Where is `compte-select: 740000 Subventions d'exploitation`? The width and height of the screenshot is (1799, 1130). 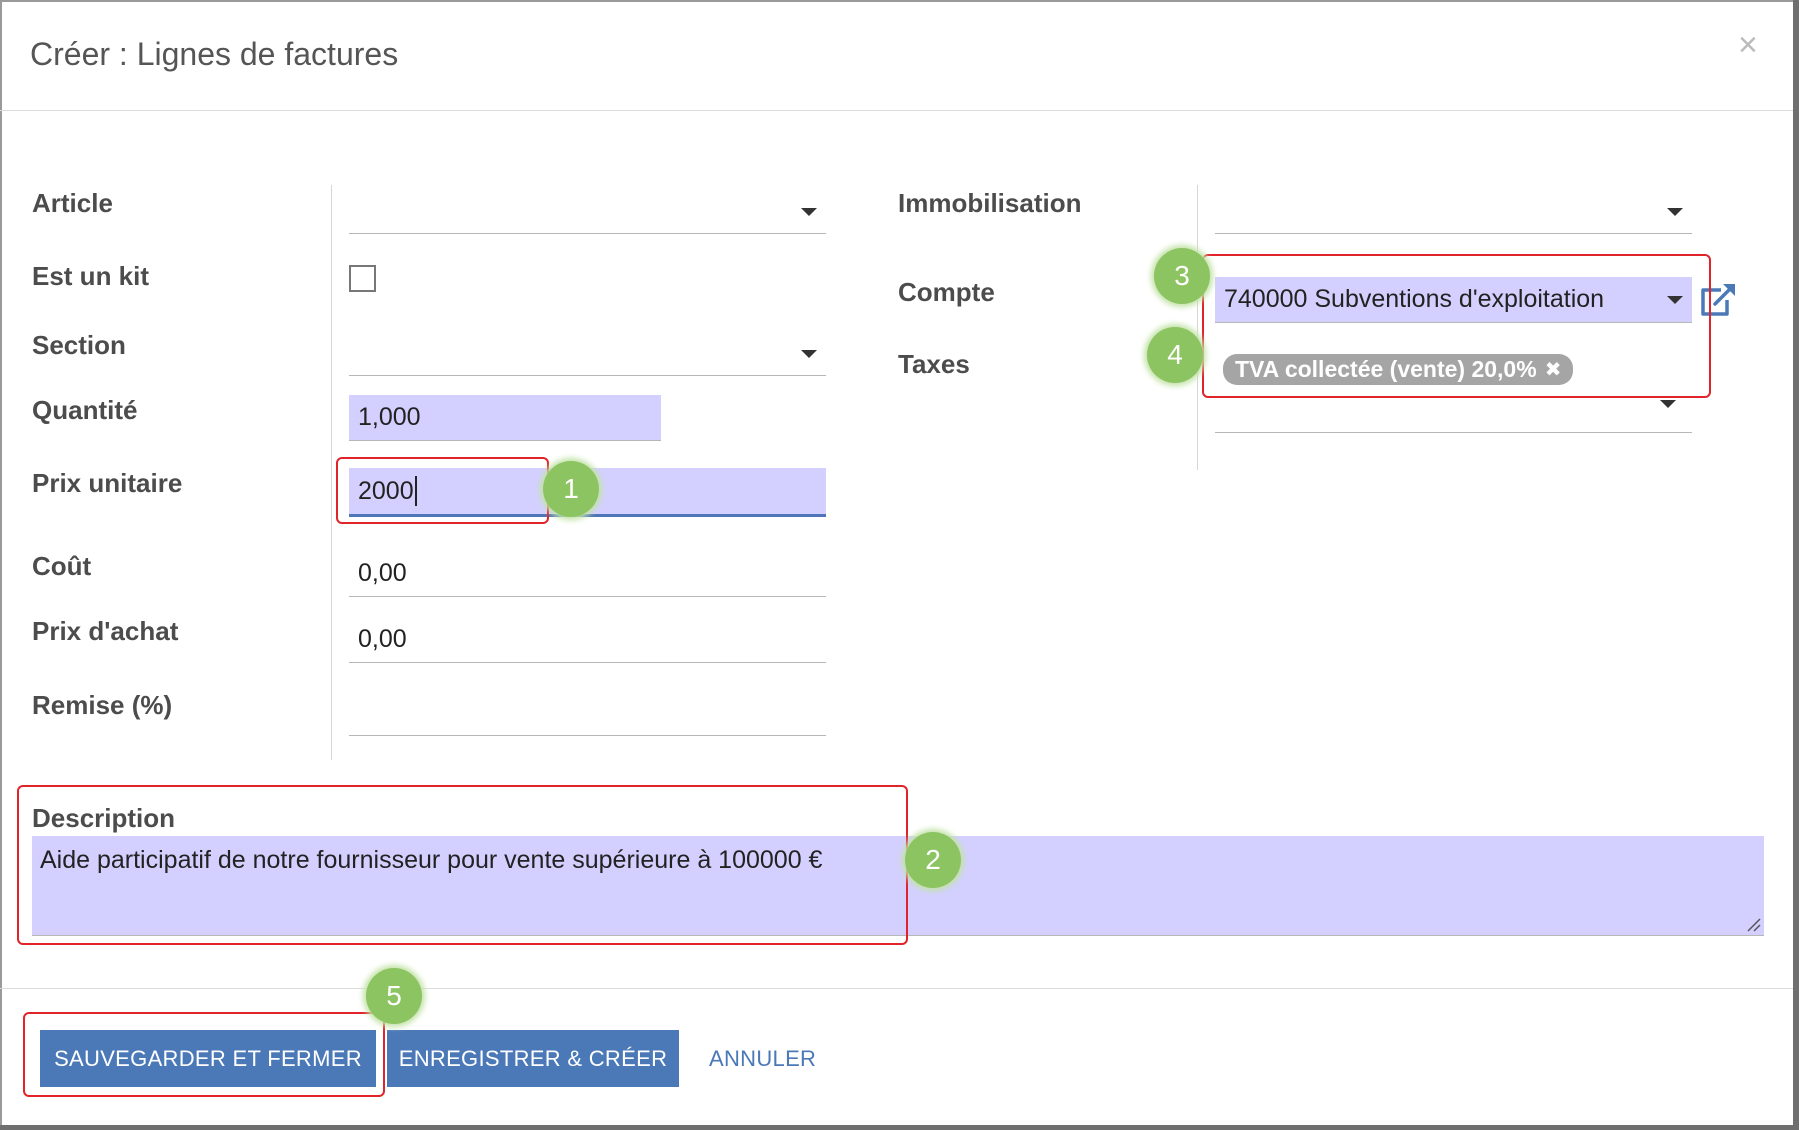
compte-select: 740000 Subventions d'exploitation is located at coordinates (1453, 300).